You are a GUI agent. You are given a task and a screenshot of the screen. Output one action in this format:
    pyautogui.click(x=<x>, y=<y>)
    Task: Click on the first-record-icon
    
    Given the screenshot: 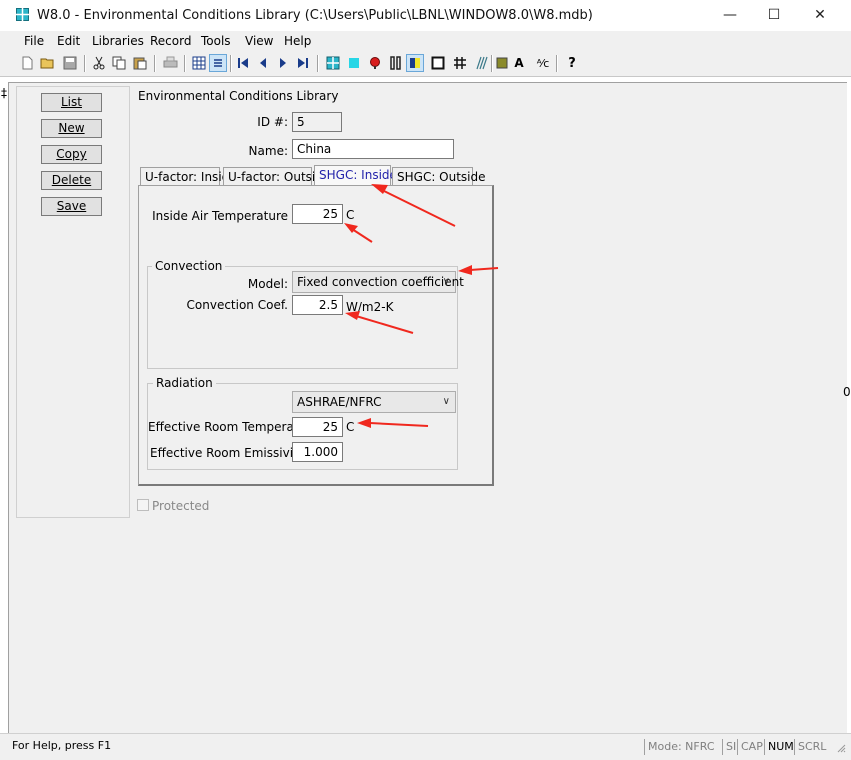 What is the action you would take?
    pyautogui.click(x=243, y=63)
    